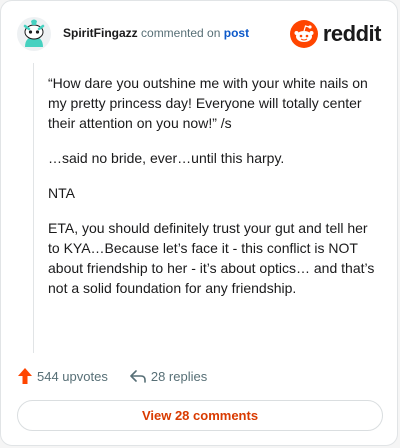 Image resolution: width=400 pixels, height=448 pixels. What do you see at coordinates (61, 193) in the screenshot?
I see `comment-paragraph: NTA` at bounding box center [61, 193].